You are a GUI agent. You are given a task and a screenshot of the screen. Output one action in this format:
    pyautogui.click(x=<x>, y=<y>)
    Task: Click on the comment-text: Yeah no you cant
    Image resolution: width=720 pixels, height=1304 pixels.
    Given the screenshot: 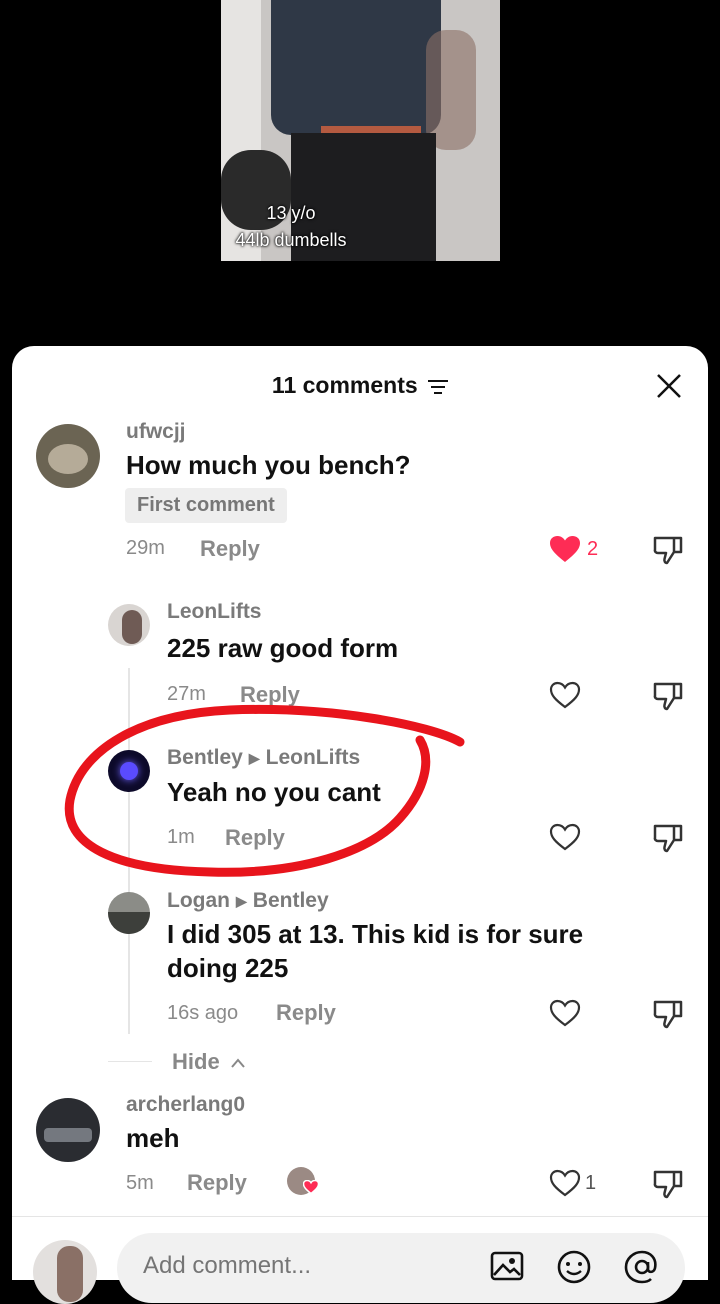 What is the action you would take?
    pyautogui.click(x=274, y=792)
    